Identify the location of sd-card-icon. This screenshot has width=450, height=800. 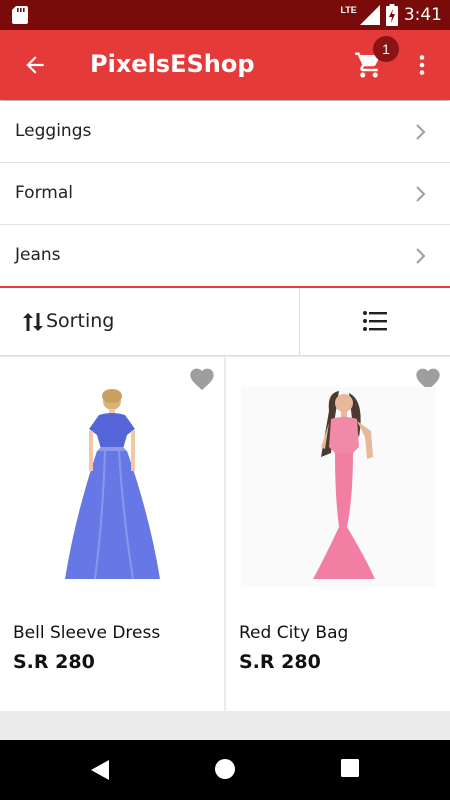
(20, 15).